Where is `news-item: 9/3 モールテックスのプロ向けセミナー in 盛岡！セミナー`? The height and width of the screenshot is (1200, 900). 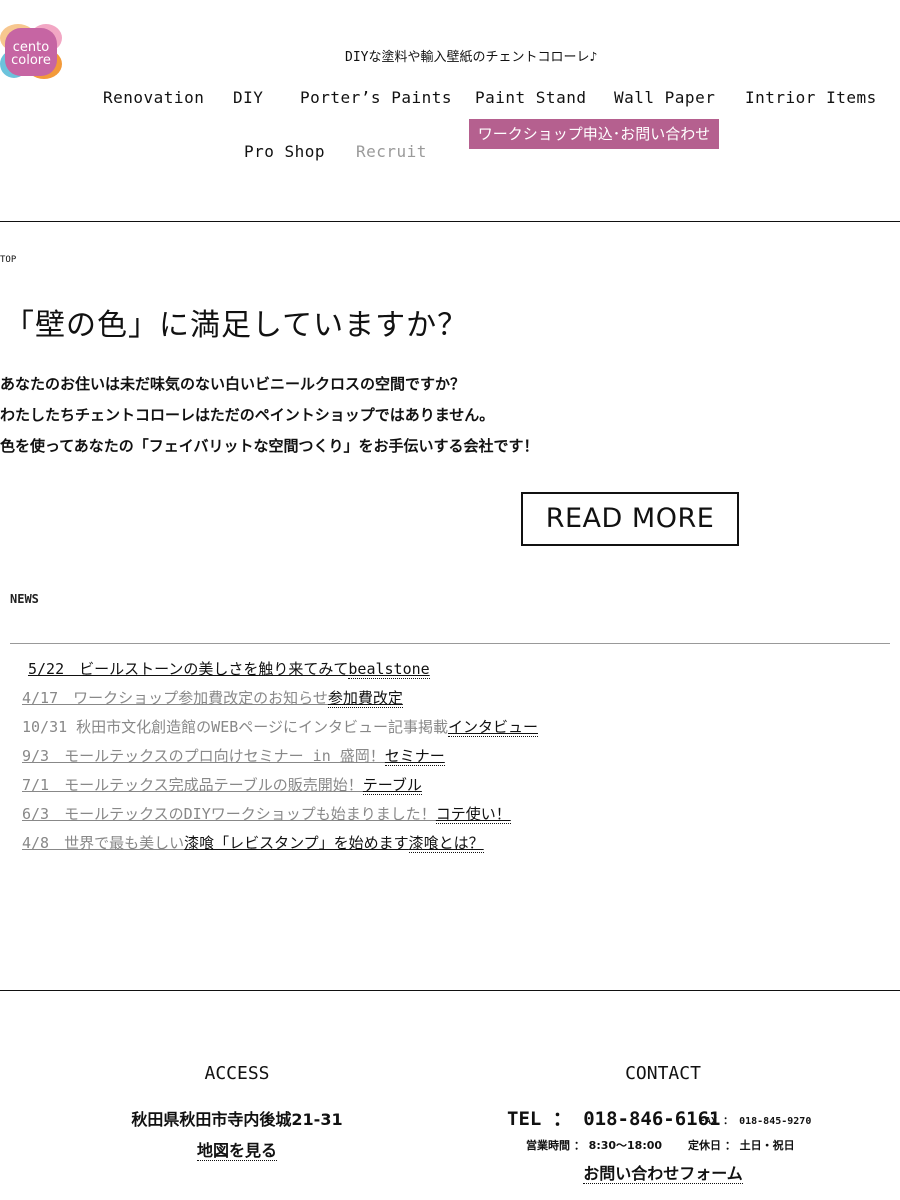 news-item: 9/3 モールテックスのプロ向けセミナー in 盛岡！セミナー is located at coordinates (233, 755).